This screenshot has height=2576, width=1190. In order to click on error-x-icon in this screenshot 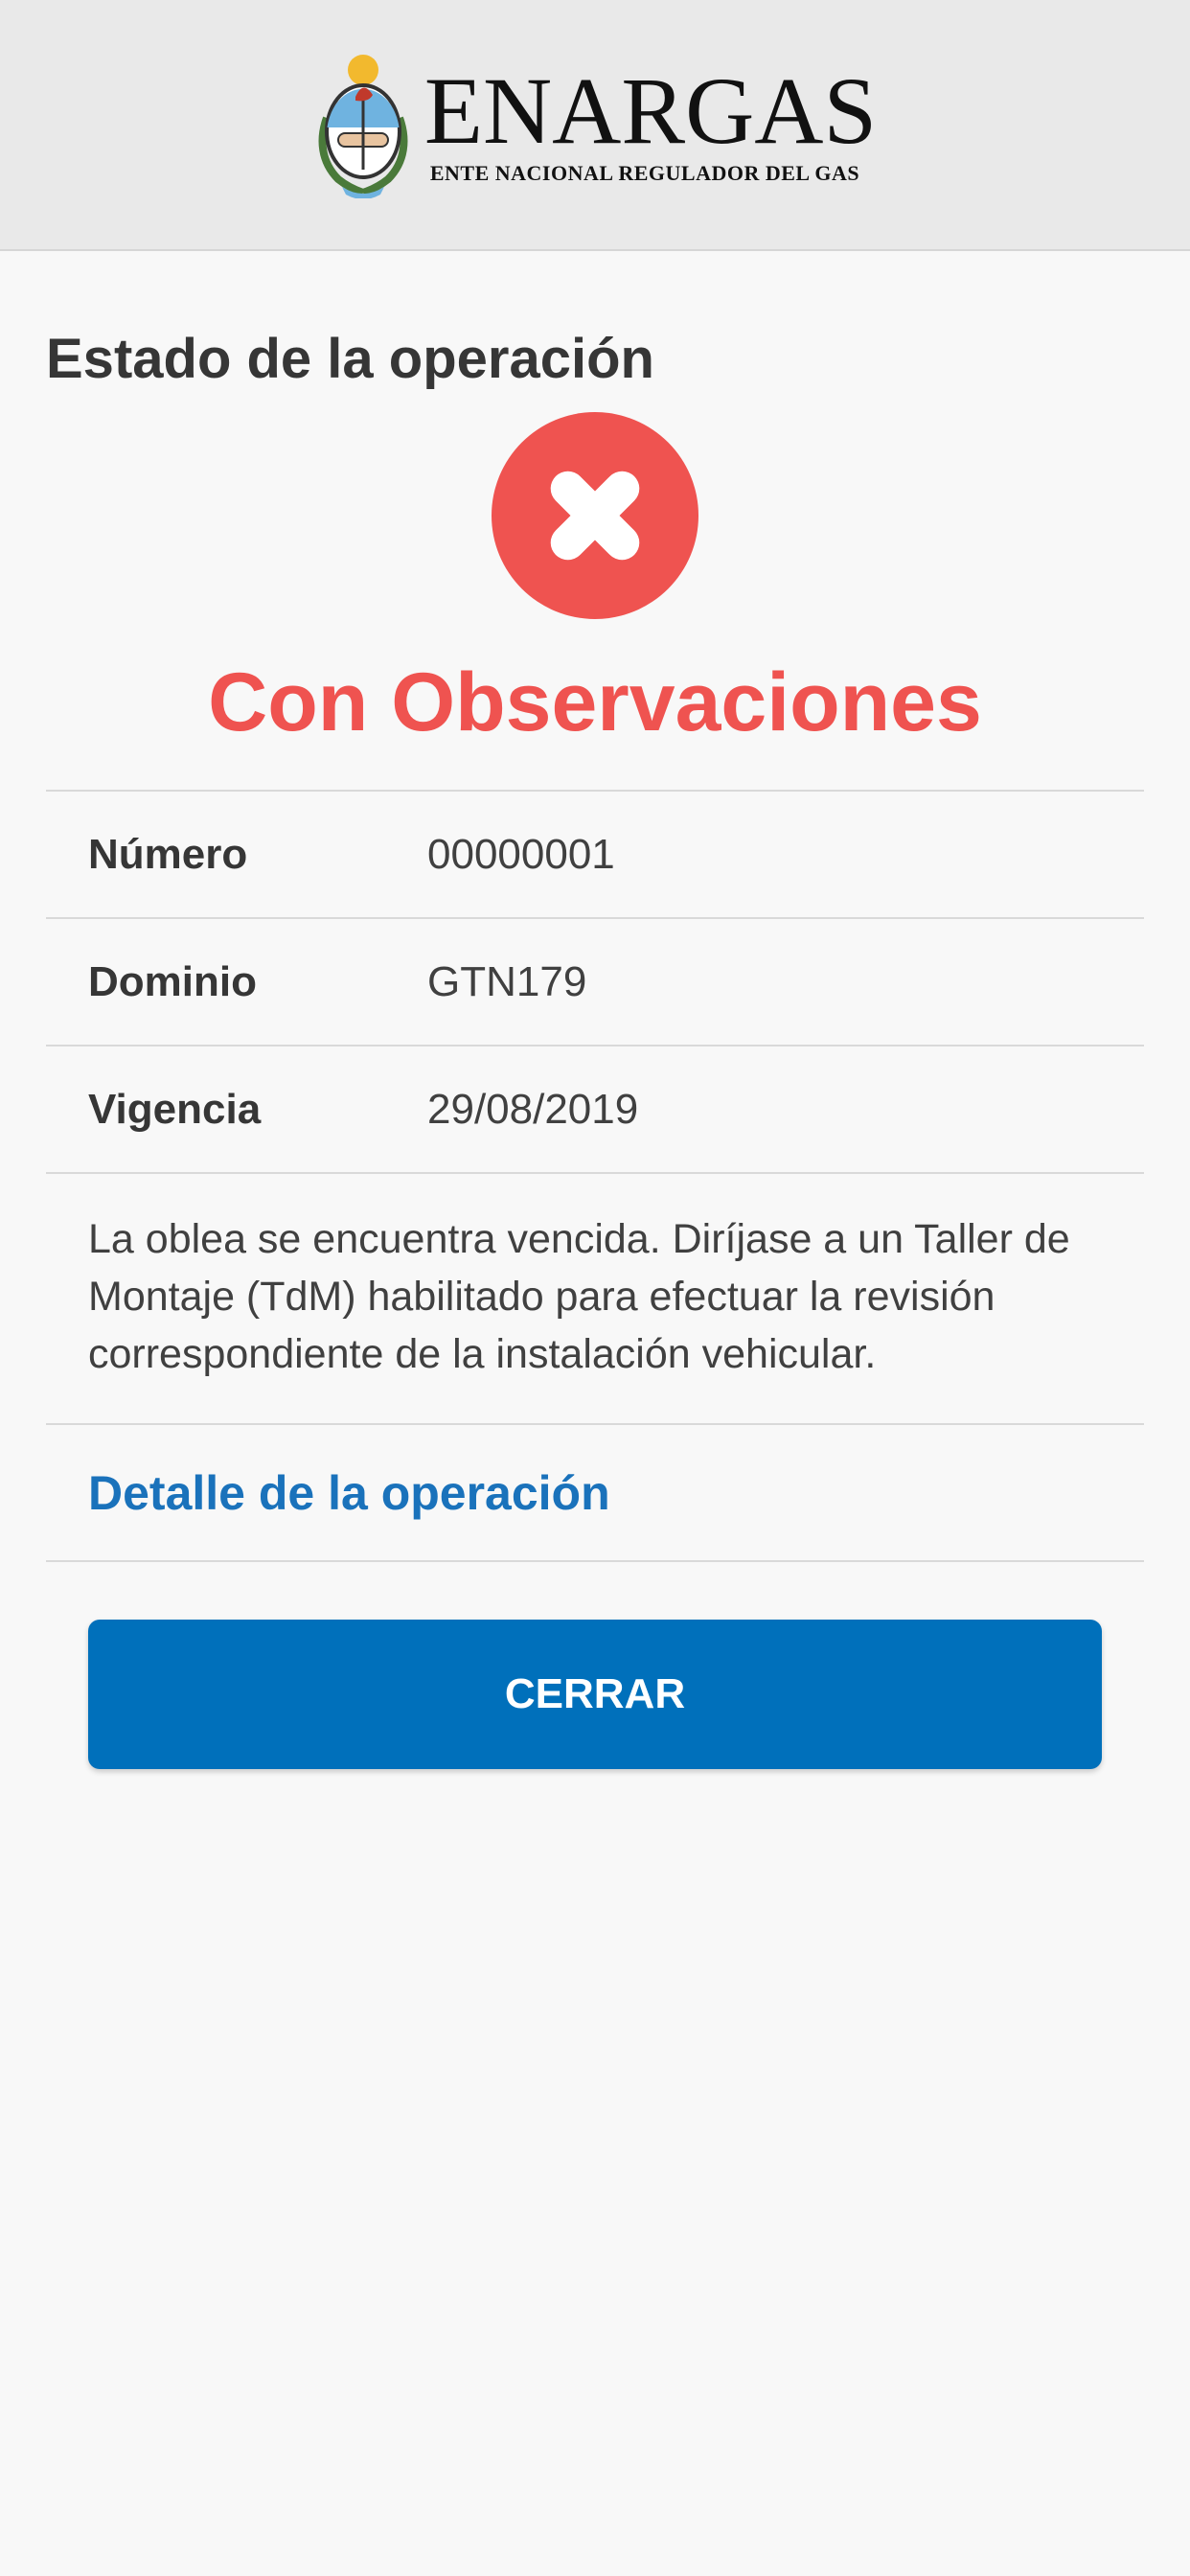, I will do `click(595, 515)`.